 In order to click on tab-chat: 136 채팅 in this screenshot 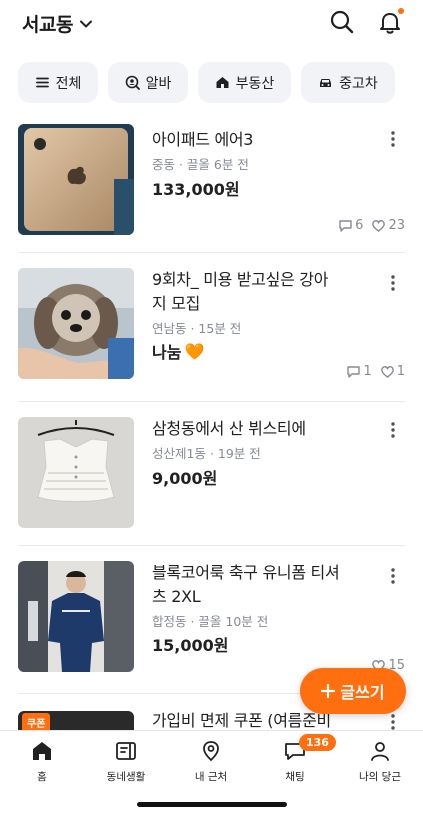, I will do `click(295, 759)`.